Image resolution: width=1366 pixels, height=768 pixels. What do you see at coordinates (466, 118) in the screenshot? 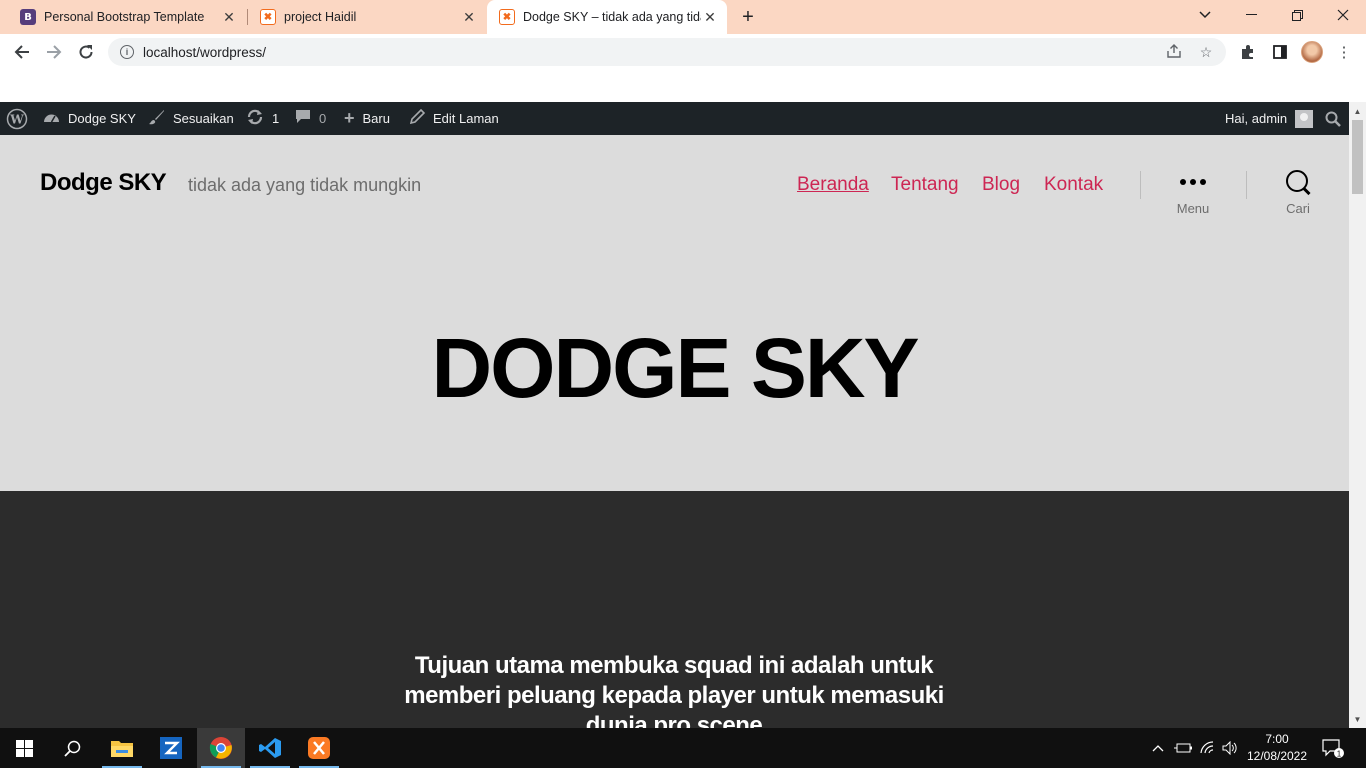
I see `edit-page-label: Edit Laman` at bounding box center [466, 118].